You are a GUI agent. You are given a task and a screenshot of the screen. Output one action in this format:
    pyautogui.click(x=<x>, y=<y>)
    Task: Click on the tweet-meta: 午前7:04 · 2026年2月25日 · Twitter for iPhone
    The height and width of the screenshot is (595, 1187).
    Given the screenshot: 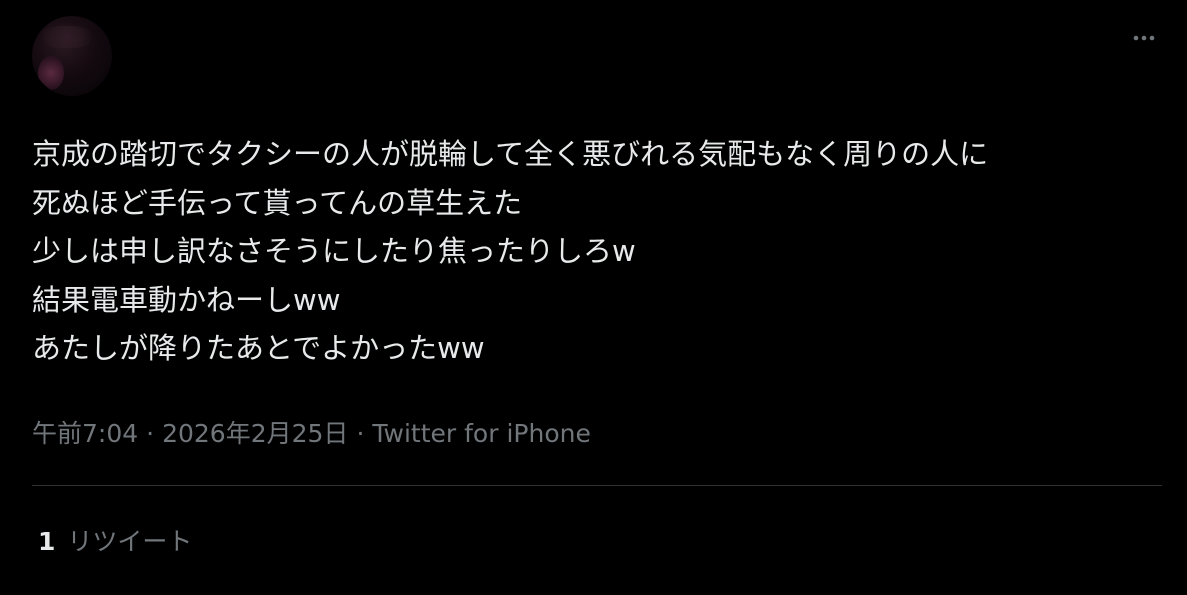 What is the action you would take?
    pyautogui.click(x=311, y=434)
    